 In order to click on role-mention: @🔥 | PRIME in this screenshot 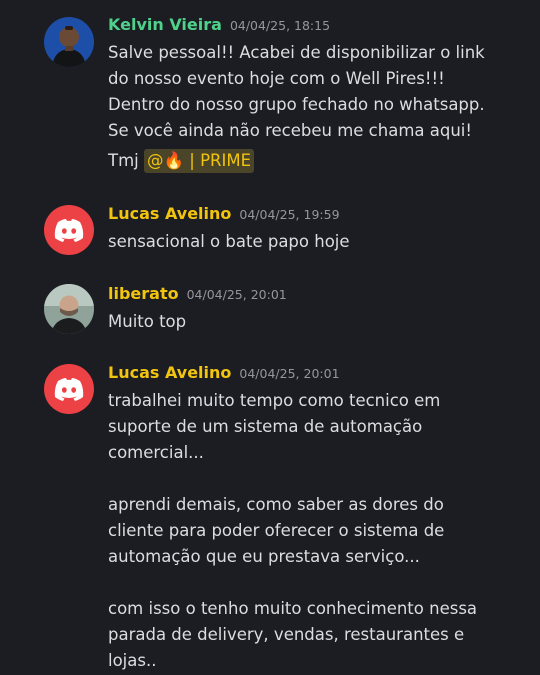, I will do `click(199, 161)`.